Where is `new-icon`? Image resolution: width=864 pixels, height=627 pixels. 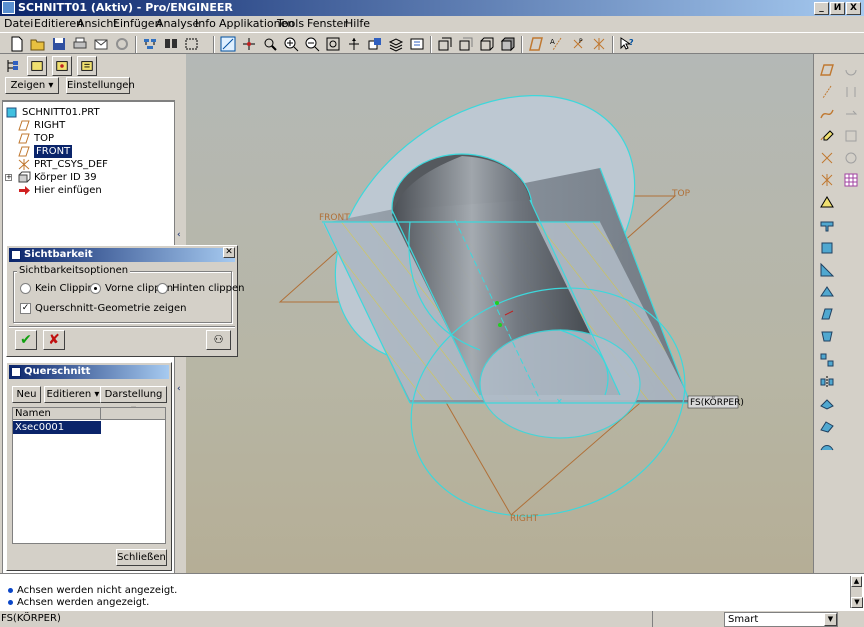 new-icon is located at coordinates (17, 44).